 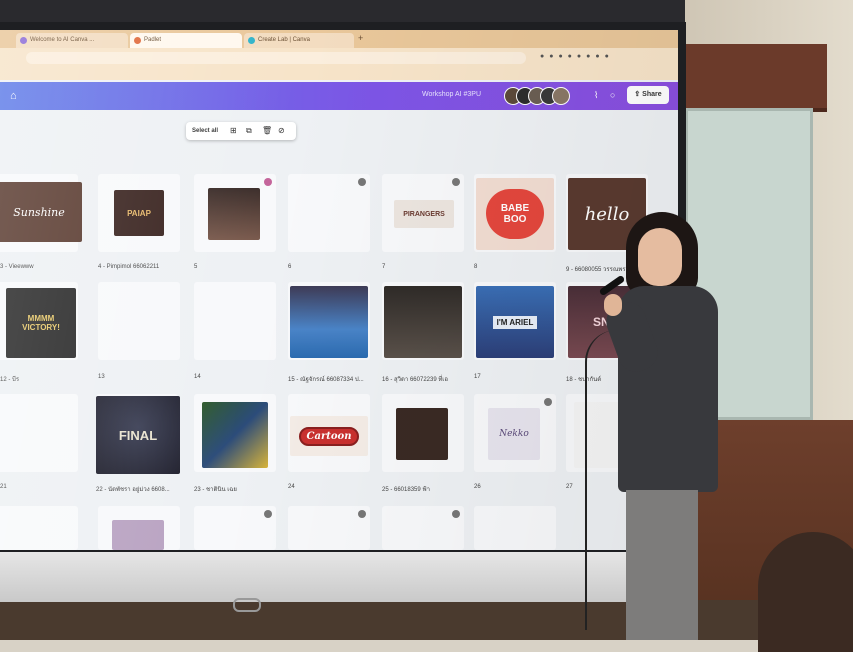 What do you see at coordinates (537, 96) in the screenshot?
I see `collaborator-avatars` at bounding box center [537, 96].